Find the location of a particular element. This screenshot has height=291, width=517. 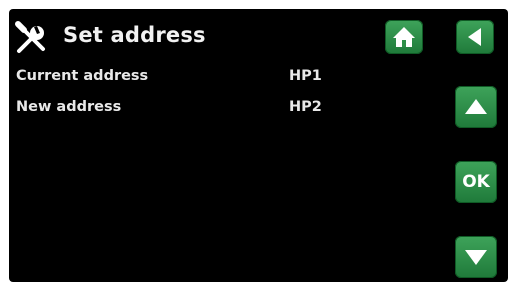

home-button is located at coordinates (404, 37).